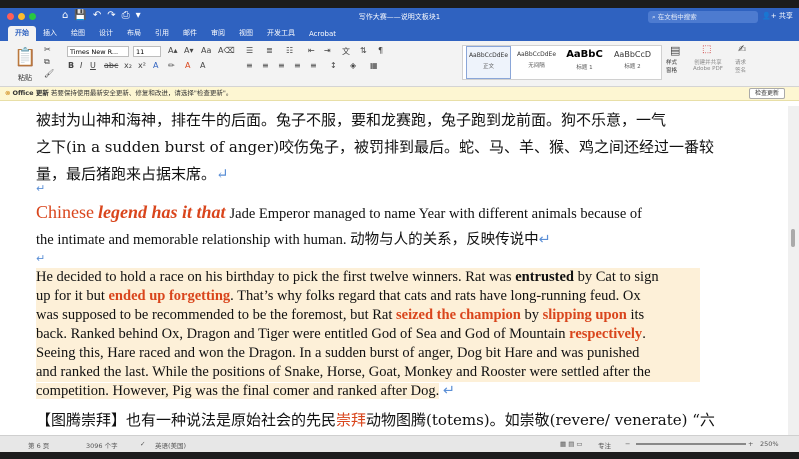 The image size is (799, 459). I want to click on style-heading1-preview: AaBbC, so click(584, 54).